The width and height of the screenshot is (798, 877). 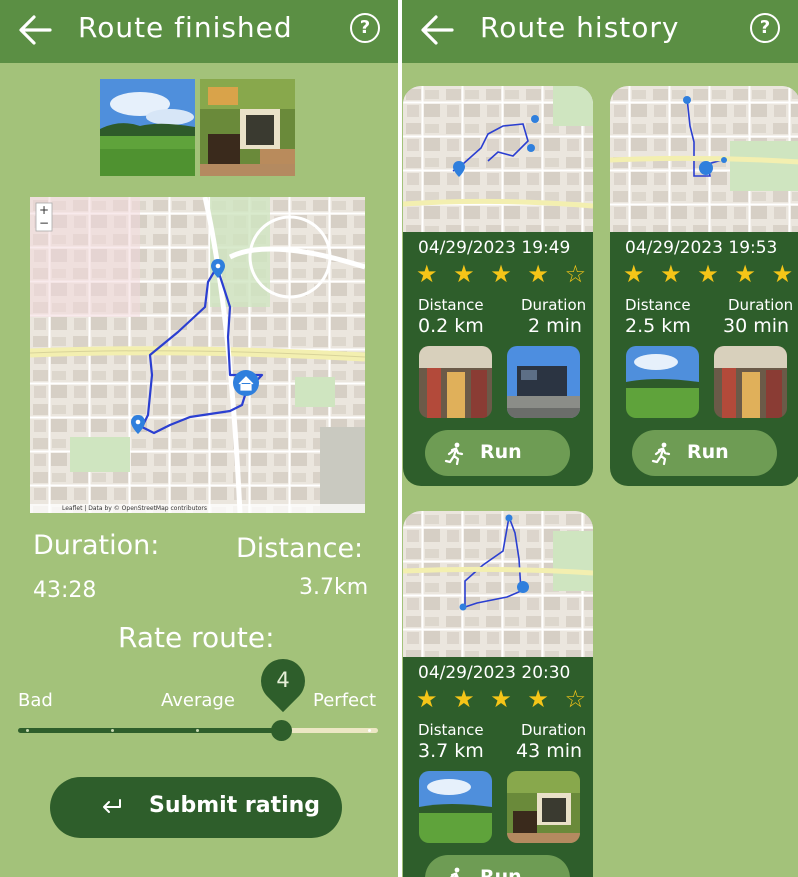 I want to click on route-date: 04/29/2023 19:53, so click(x=701, y=248).